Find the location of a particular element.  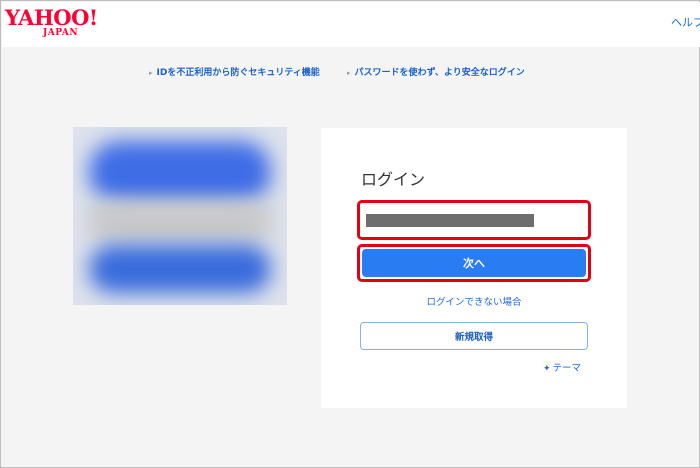

cant-login-link: ログインできない場合 is located at coordinates (474, 301).